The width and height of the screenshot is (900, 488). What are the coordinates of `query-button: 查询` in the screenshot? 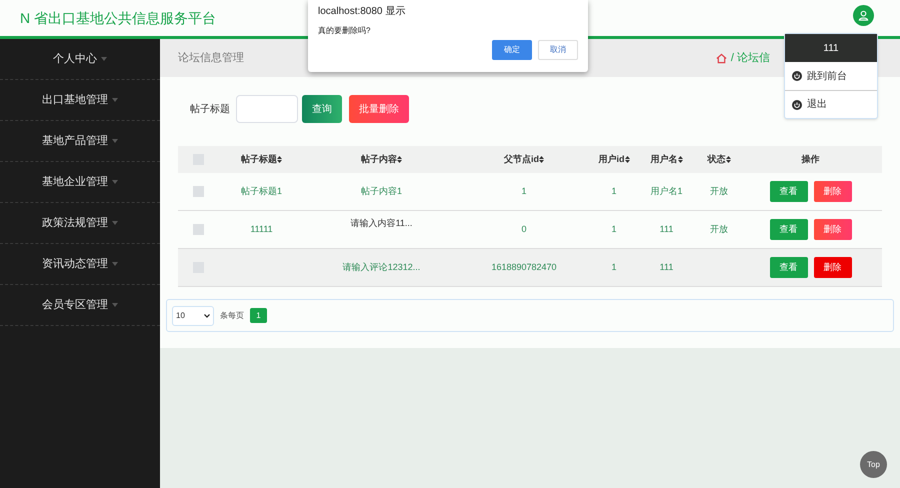 It's located at (322, 109).